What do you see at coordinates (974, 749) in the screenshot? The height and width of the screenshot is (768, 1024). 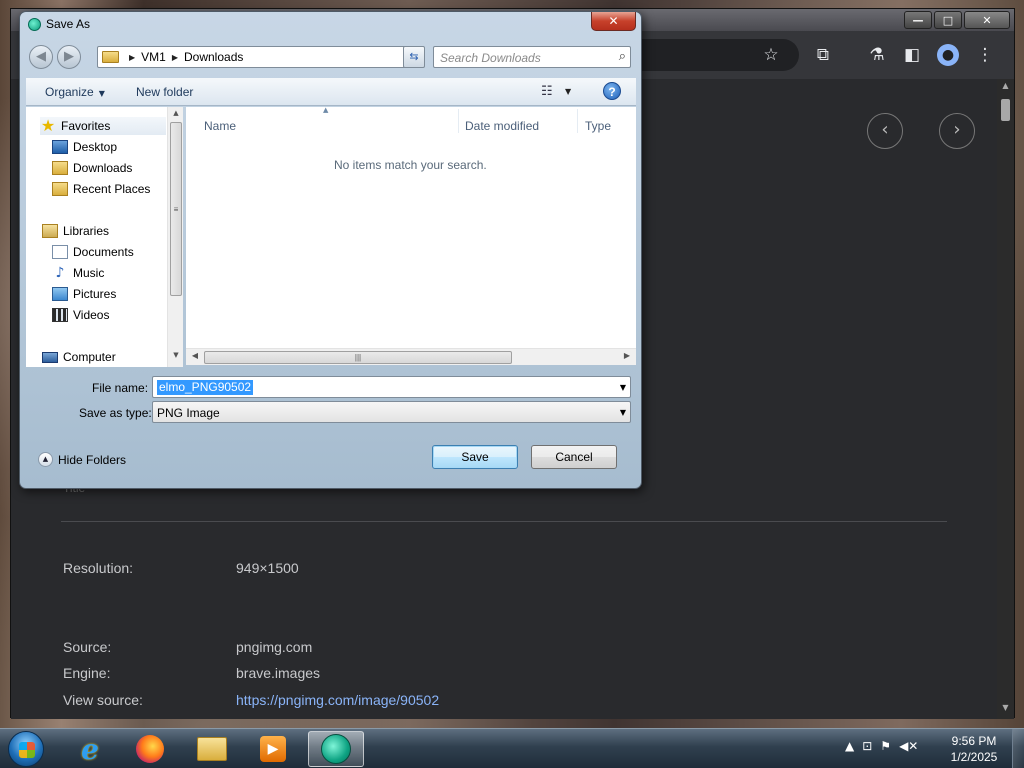 I see `clock: 9:56 PM 1/2/2025` at bounding box center [974, 749].